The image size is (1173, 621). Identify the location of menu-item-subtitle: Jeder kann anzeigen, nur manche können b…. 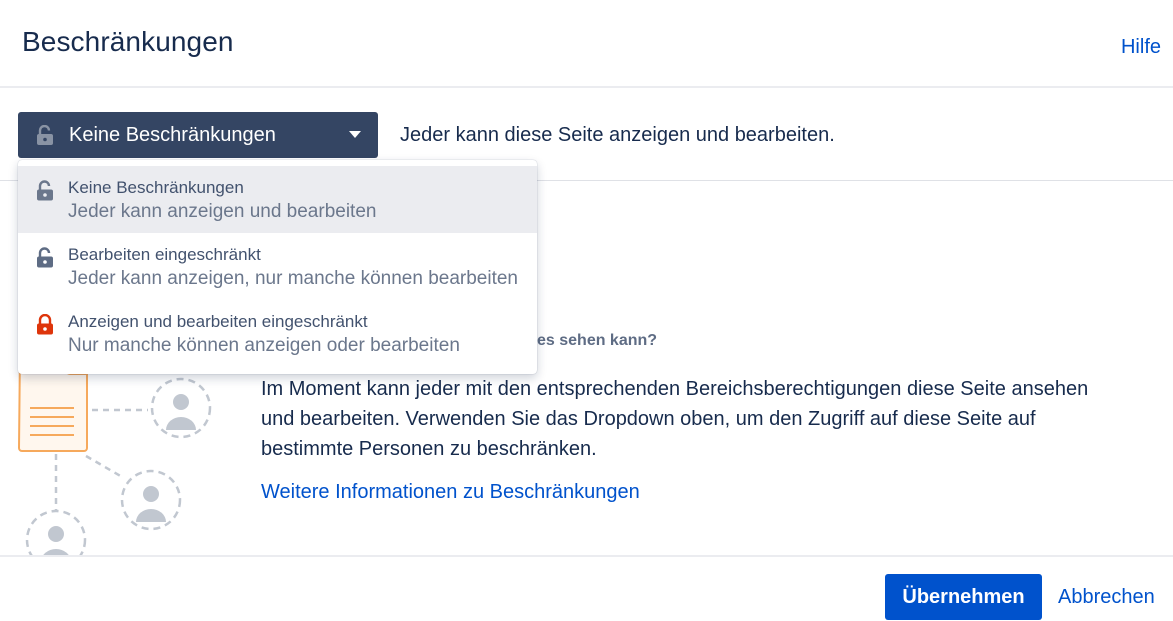
(293, 278).